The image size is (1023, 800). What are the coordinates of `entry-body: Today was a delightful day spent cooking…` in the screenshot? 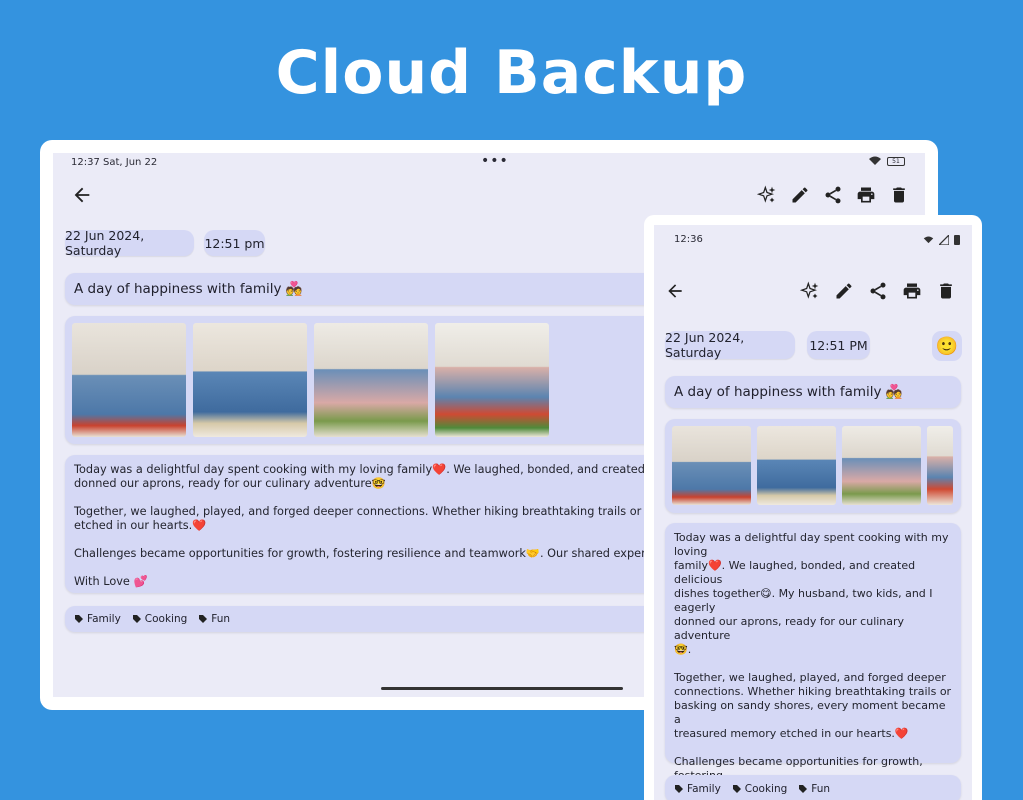 It's located at (813, 661).